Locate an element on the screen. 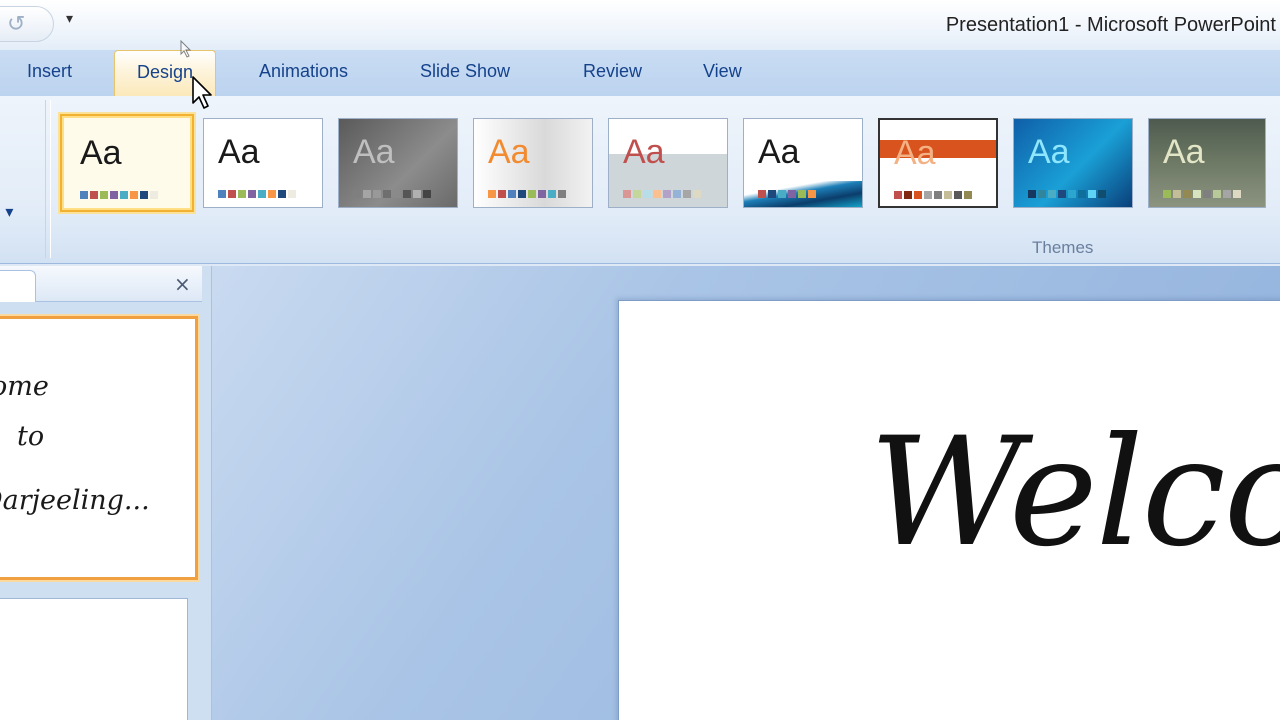 This screenshot has height=720, width=1280. undo-button: ↺ is located at coordinates (27, 24).